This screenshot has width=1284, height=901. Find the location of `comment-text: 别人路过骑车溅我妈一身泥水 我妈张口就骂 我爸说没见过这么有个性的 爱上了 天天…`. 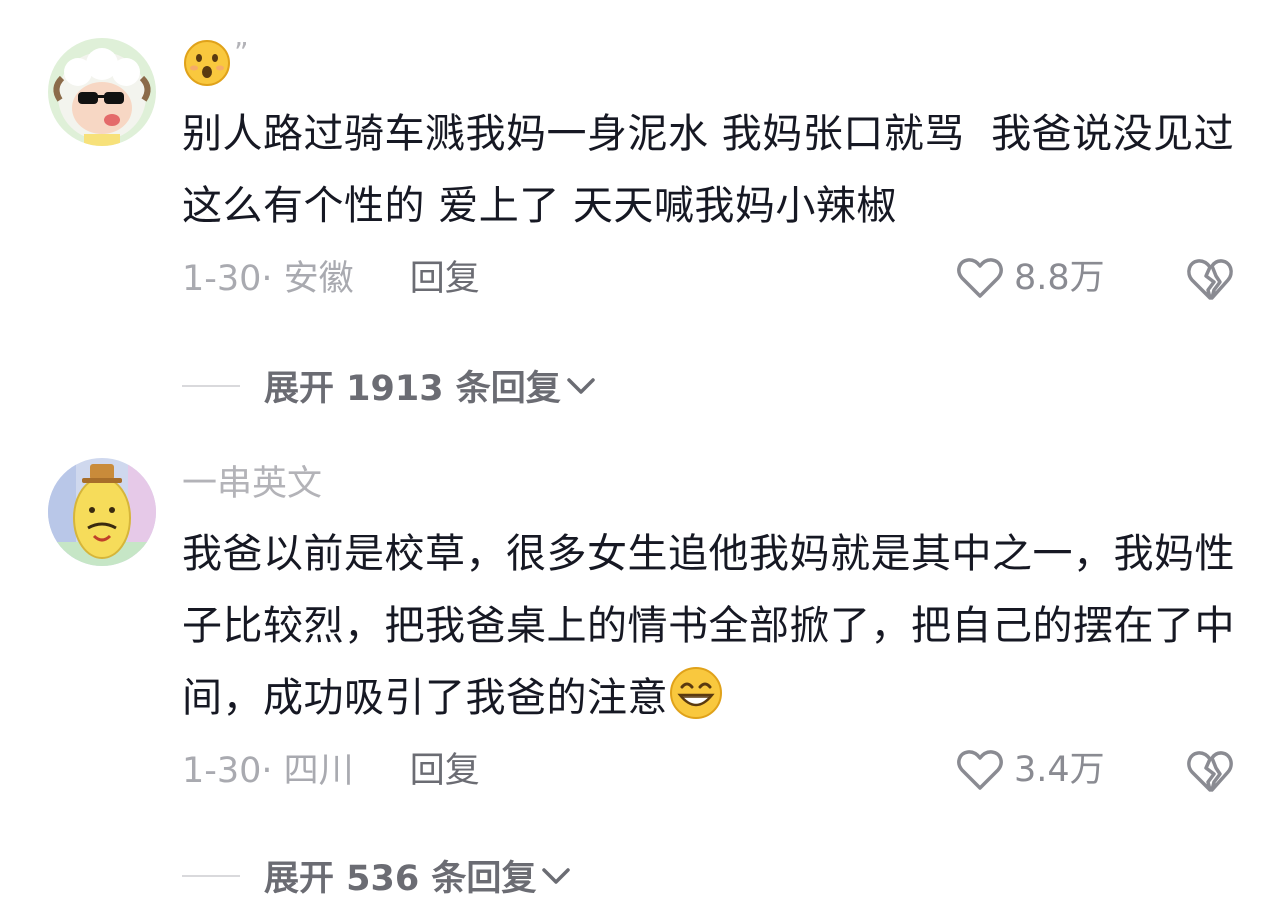

comment-text: 别人路过骑车溅我妈一身泥水 我妈张口就骂 我爸说没见过这么有个性的 爱上了 天天… is located at coordinates (708, 170).